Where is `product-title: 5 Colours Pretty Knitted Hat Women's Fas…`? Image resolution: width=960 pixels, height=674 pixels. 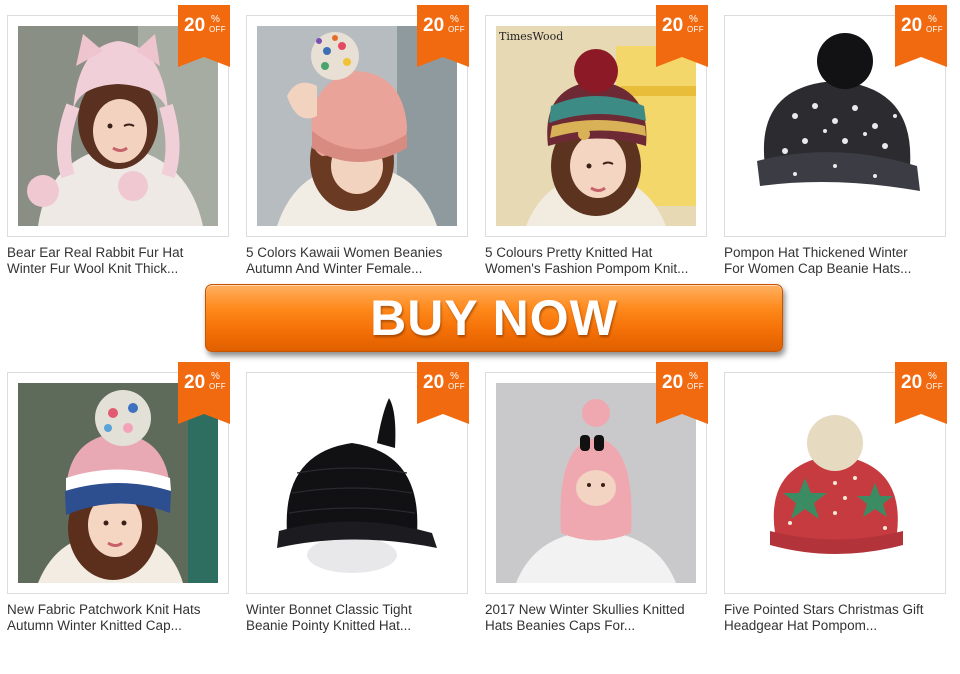 product-title: 5 Colours Pretty Knitted Hat Women's Fas… is located at coordinates (601, 261).